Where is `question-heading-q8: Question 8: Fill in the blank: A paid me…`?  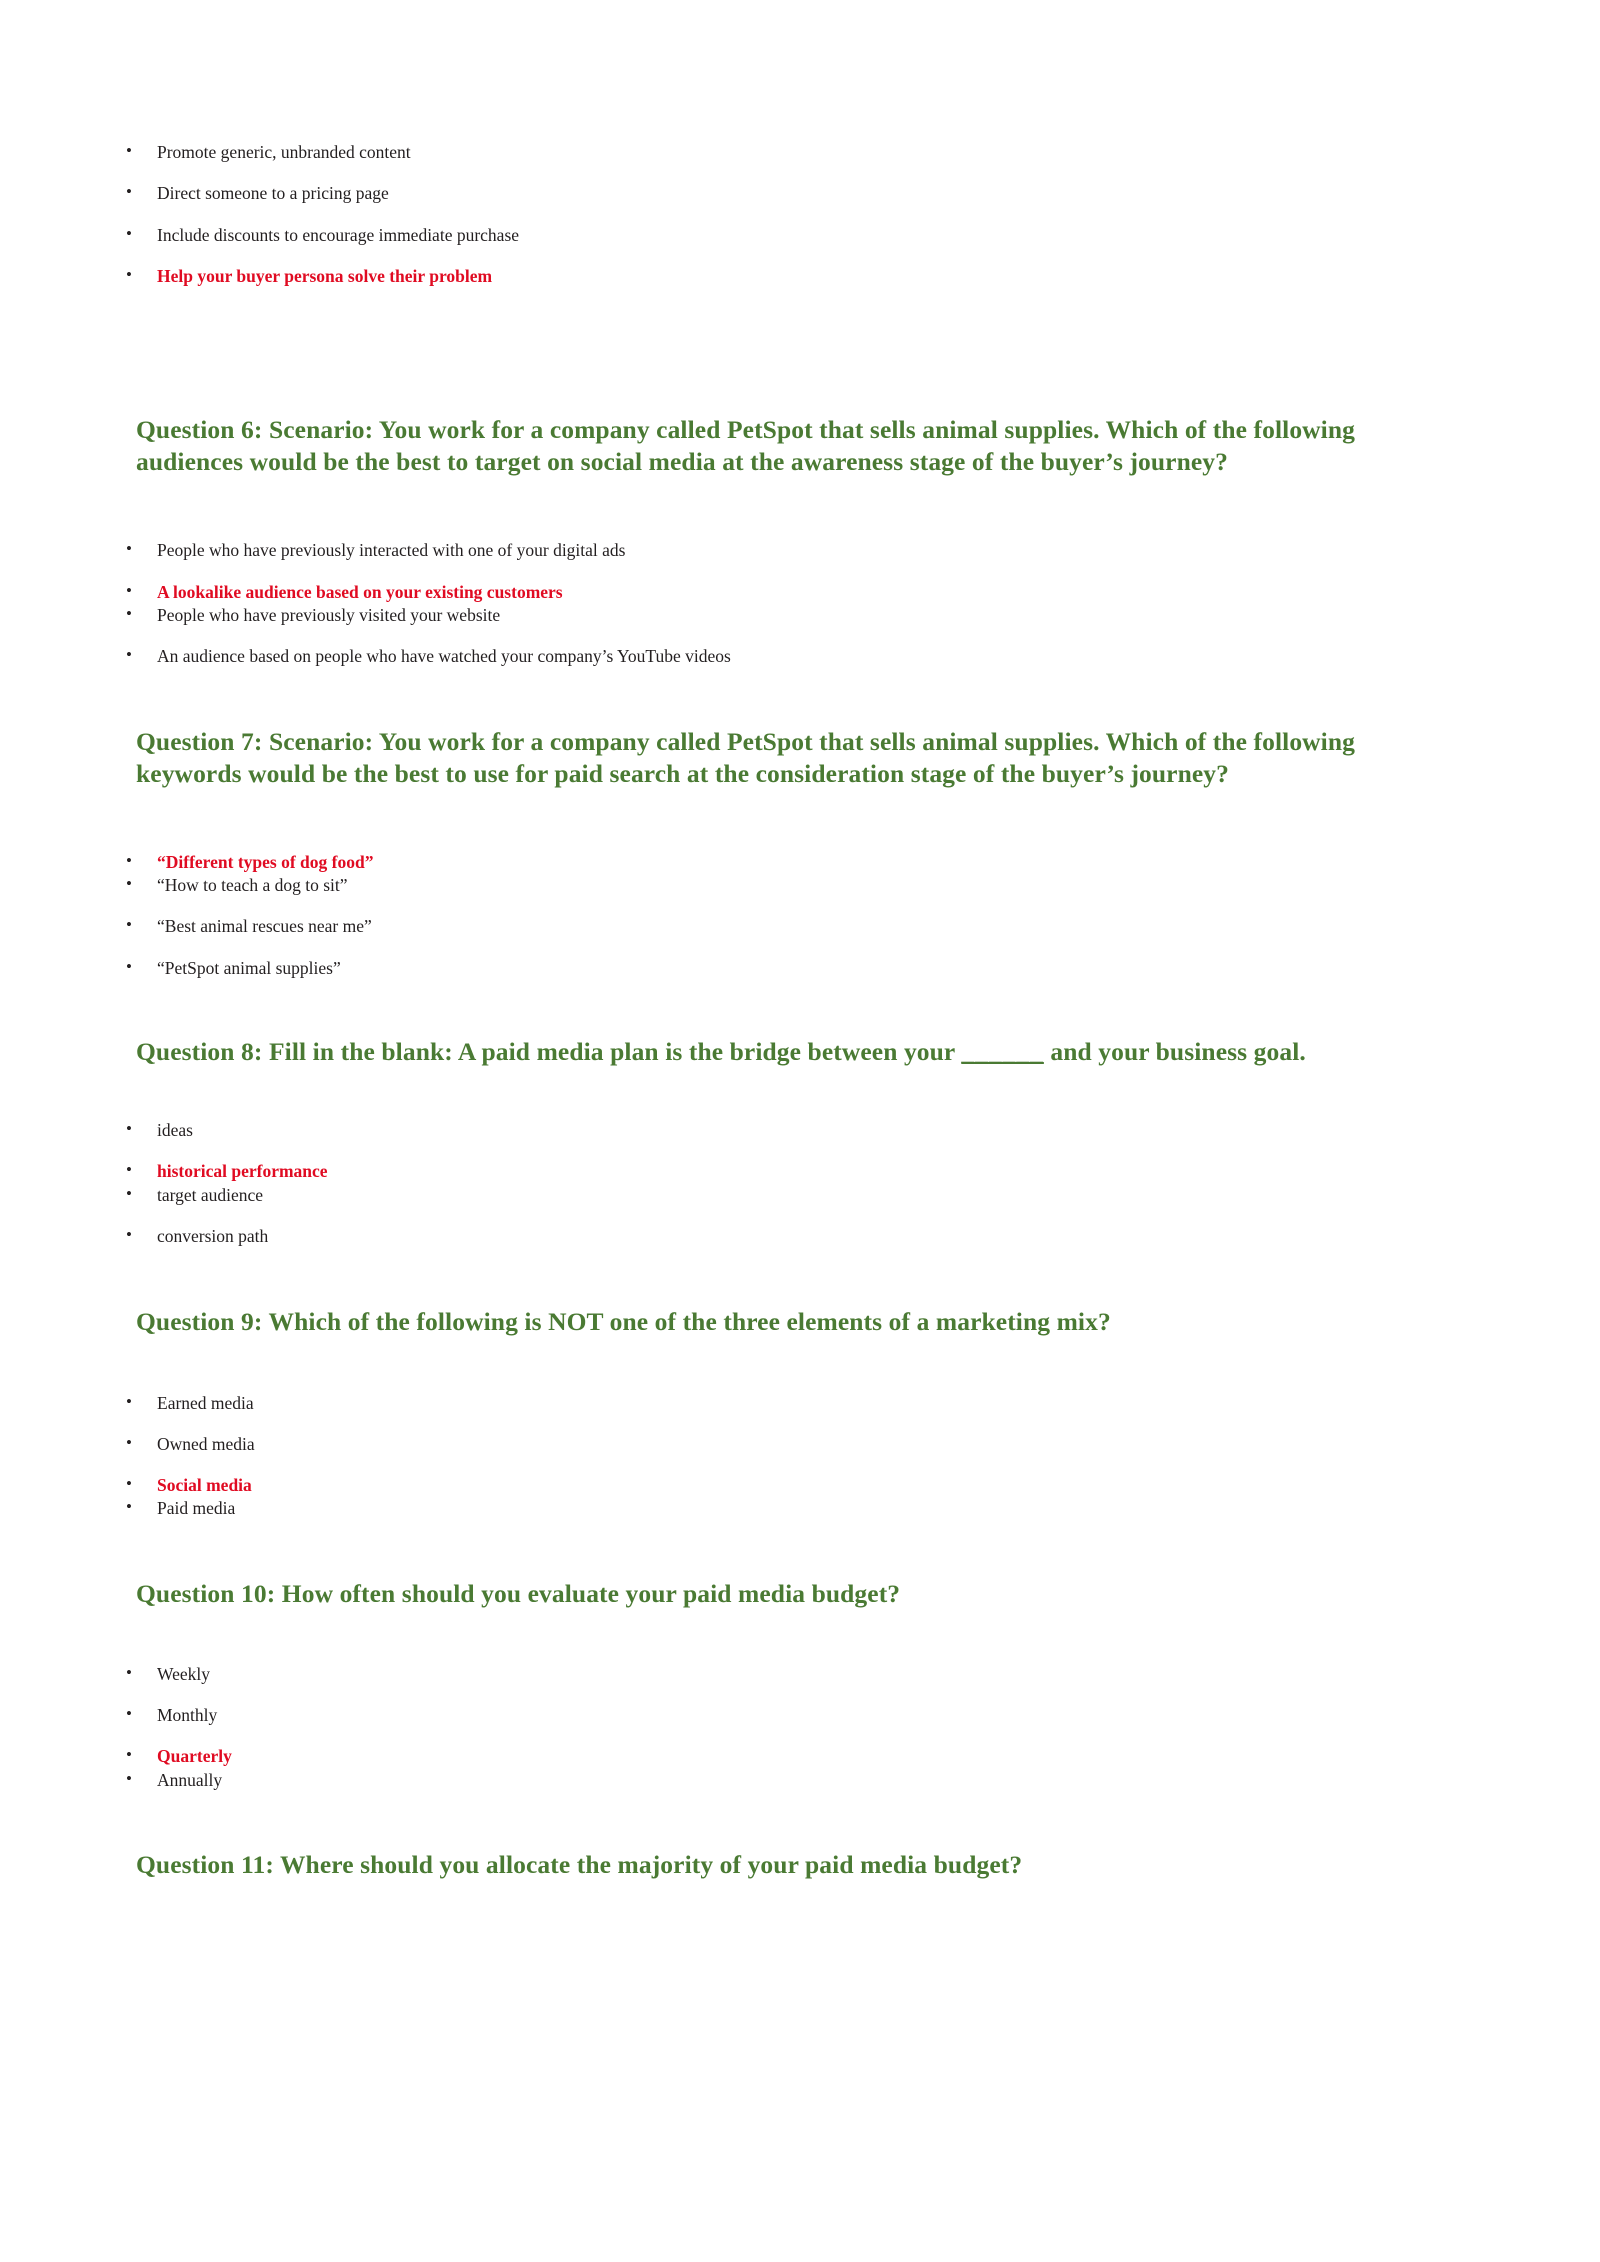 question-heading-q8: Question 8: Fill in the blank: A paid me… is located at coordinates (800, 1052).